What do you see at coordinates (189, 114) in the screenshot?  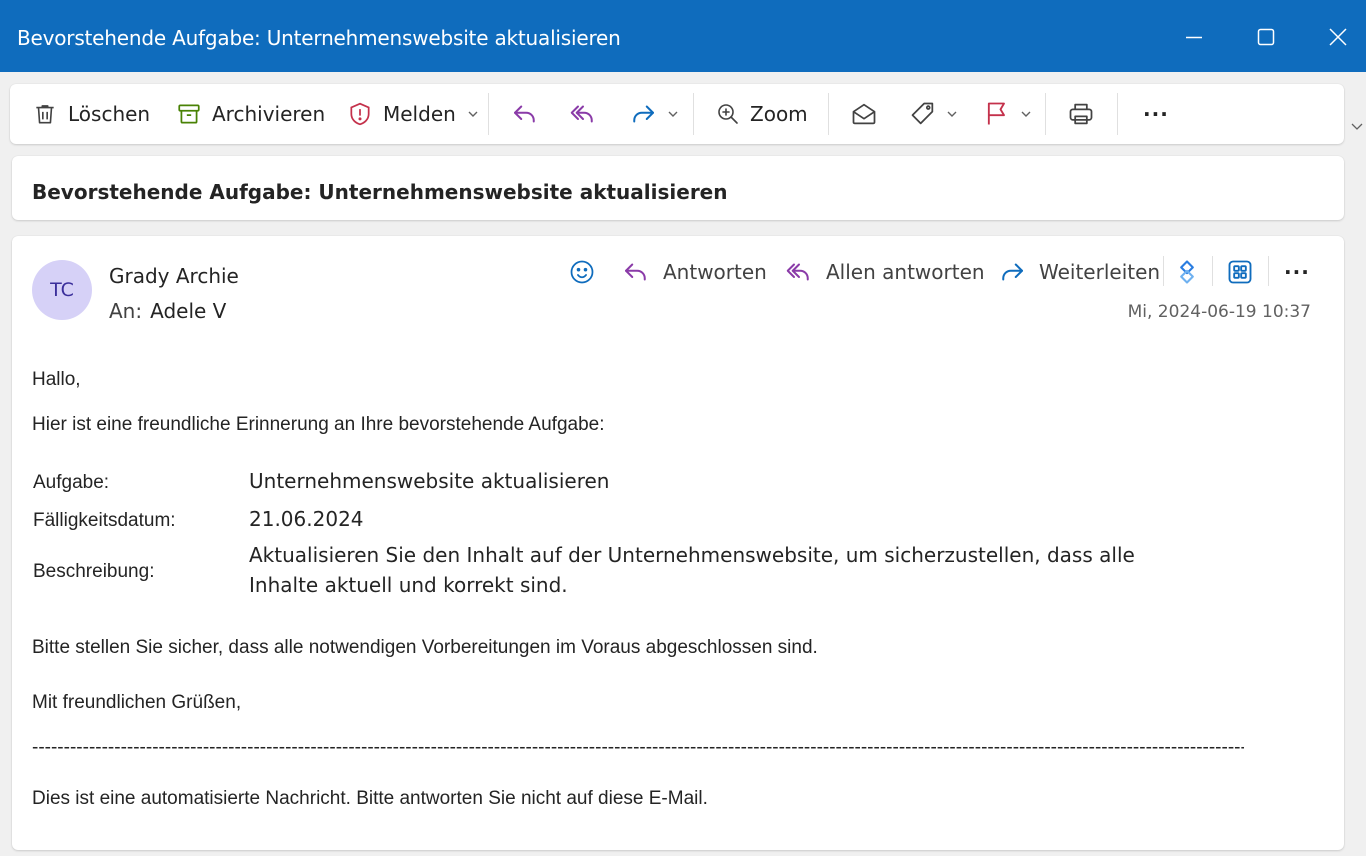 I see `archive-icon` at bounding box center [189, 114].